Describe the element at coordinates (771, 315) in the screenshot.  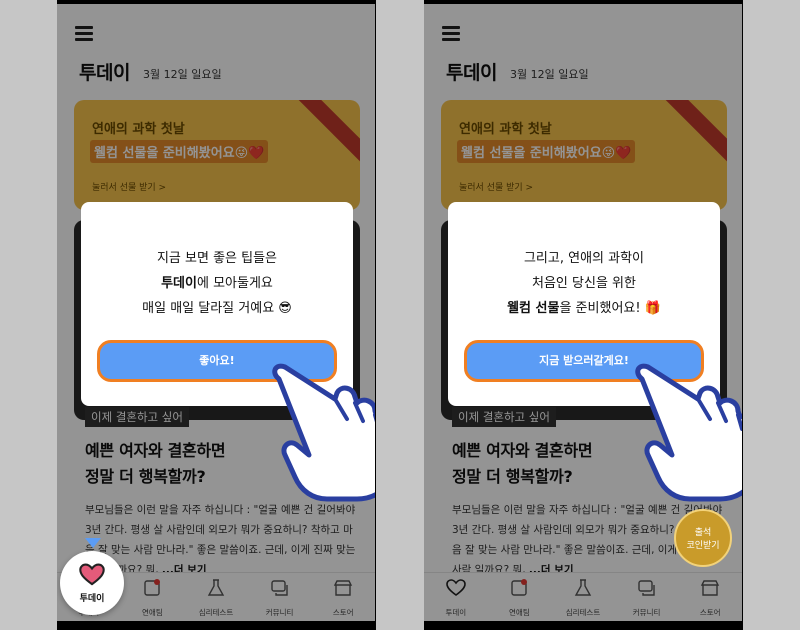
I see `right-gutter` at that location.